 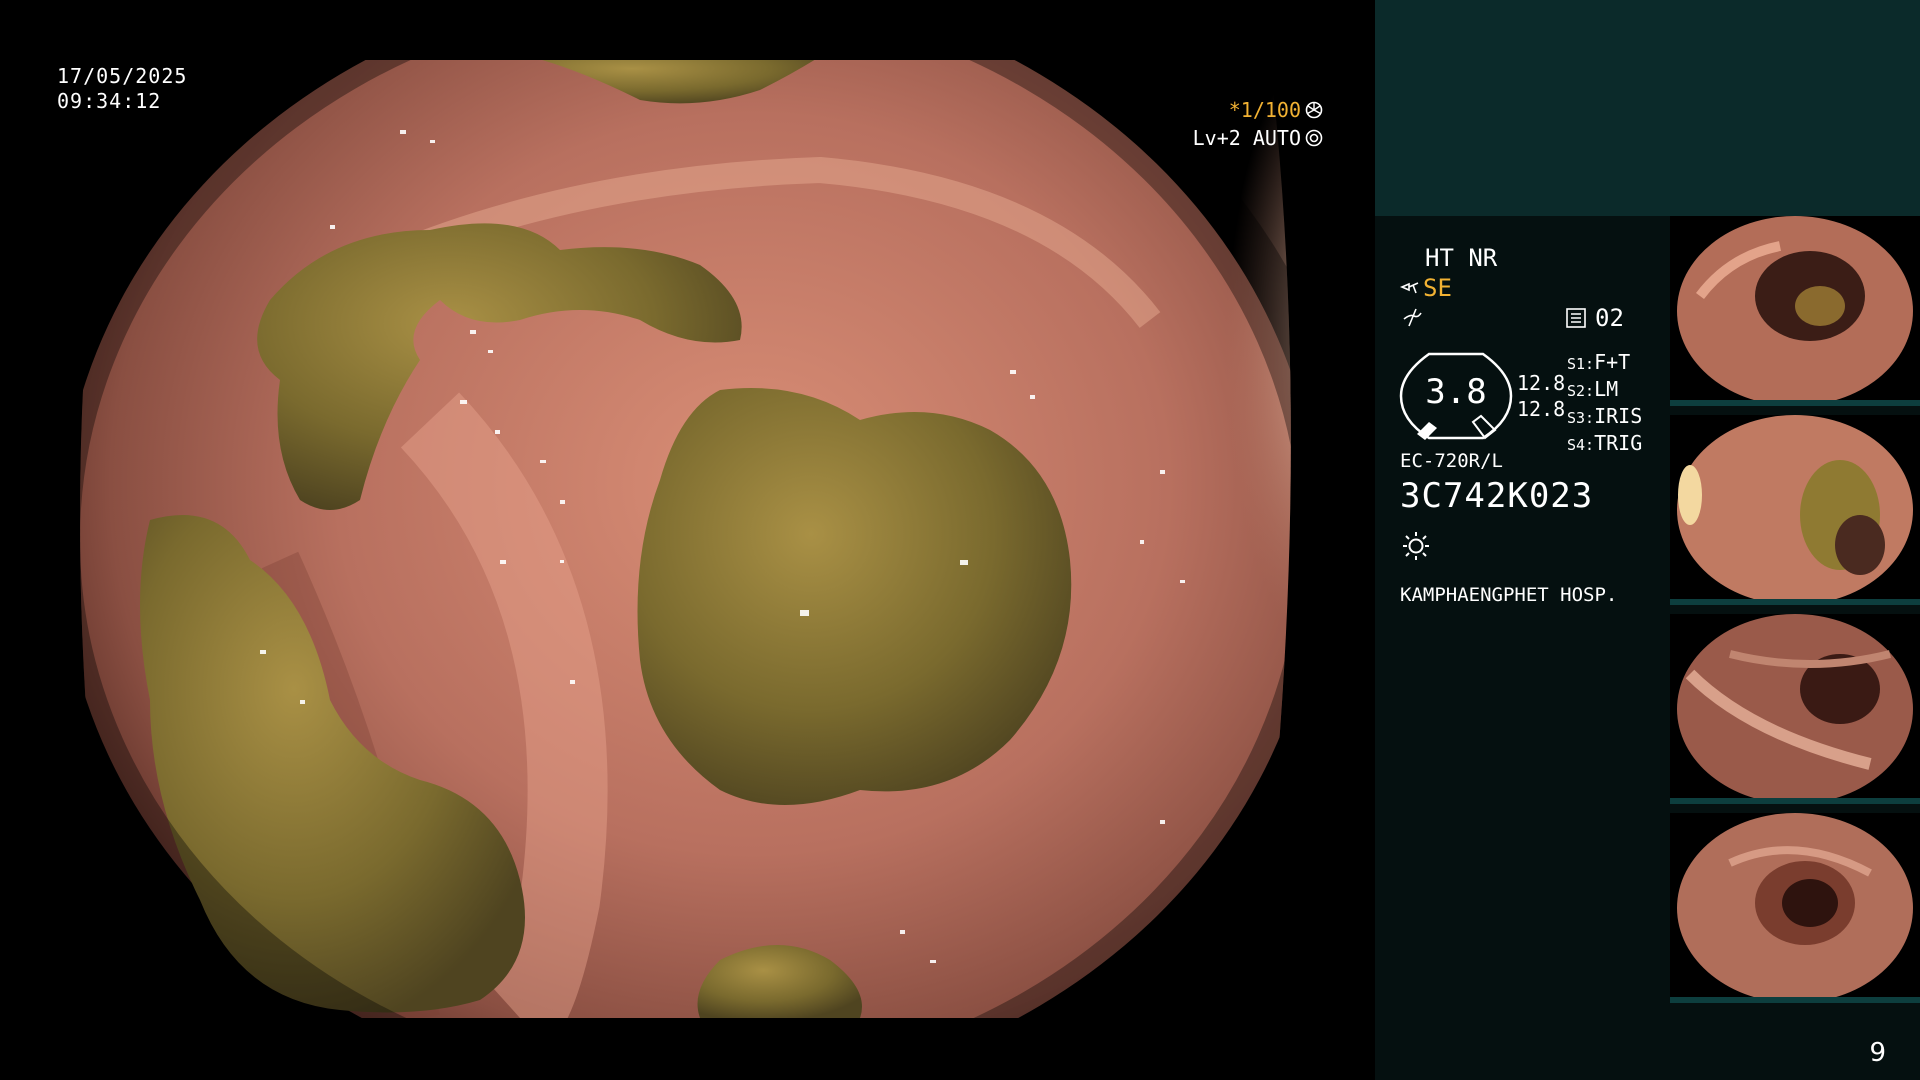 I want to click on switch-key: S4:, so click(x=1581, y=445).